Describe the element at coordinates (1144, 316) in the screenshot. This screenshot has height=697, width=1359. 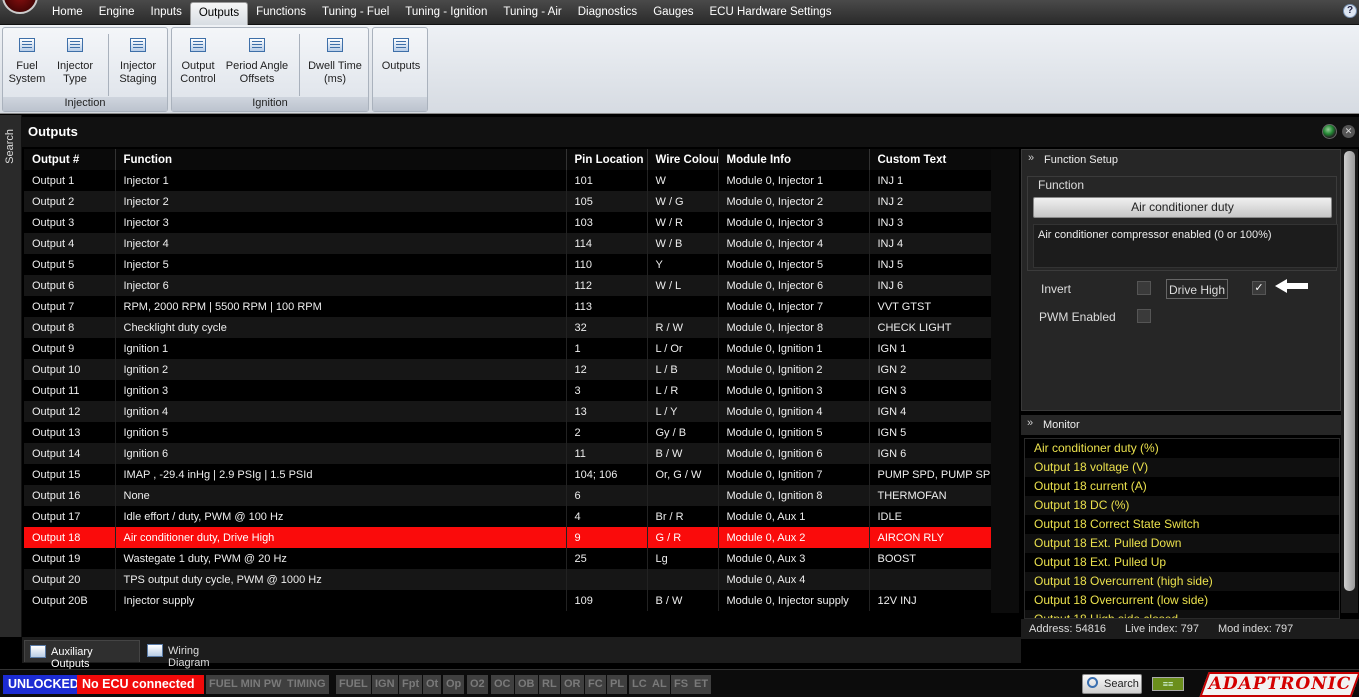
I see `pwm-enabled-checkbox` at that location.